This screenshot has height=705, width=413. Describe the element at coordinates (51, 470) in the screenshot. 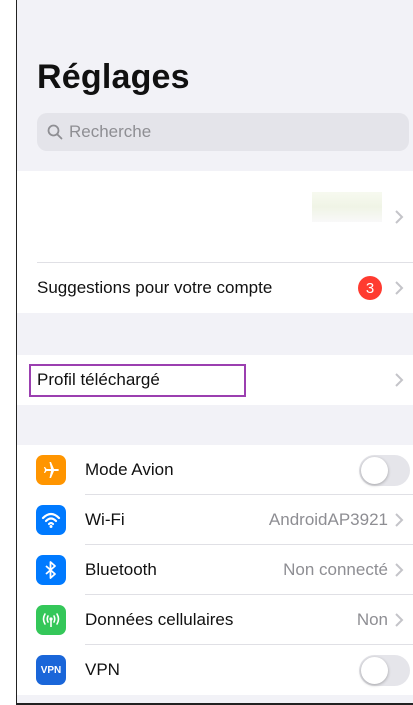

I see `airplane-icon` at that location.